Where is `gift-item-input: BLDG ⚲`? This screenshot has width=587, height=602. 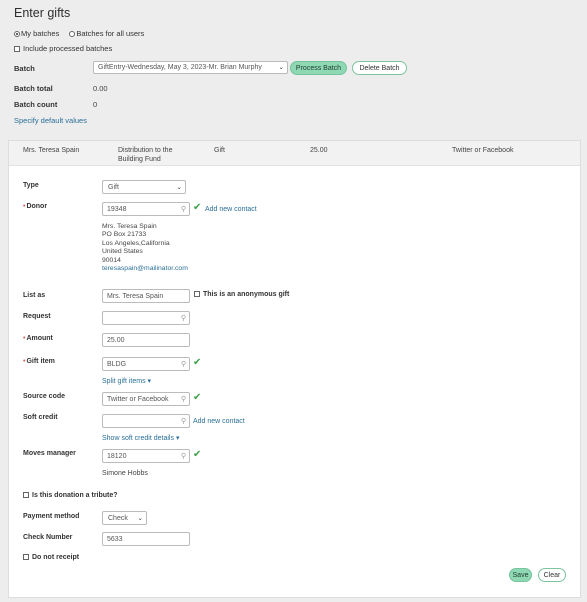
gift-item-input: BLDG ⚲ is located at coordinates (146, 364).